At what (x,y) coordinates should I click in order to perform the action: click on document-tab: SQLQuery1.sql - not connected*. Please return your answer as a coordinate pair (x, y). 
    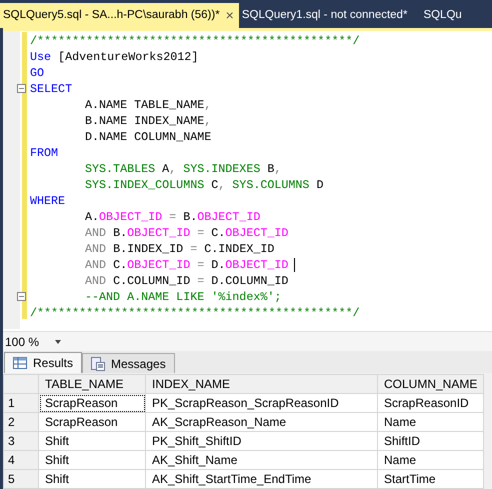
    Looking at the image, I should click on (324, 15).